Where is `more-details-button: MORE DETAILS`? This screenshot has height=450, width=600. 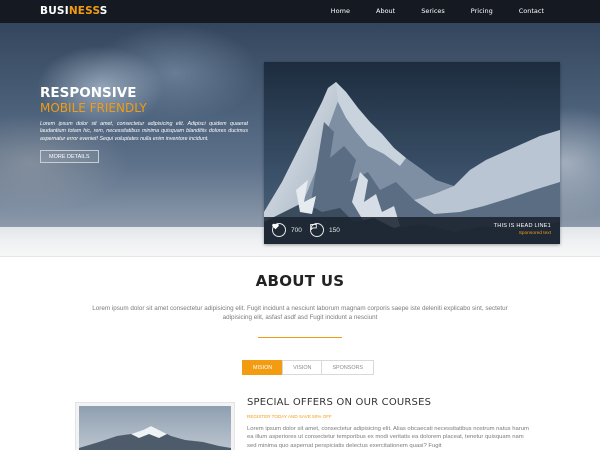 more-details-button: MORE DETAILS is located at coordinates (69, 157).